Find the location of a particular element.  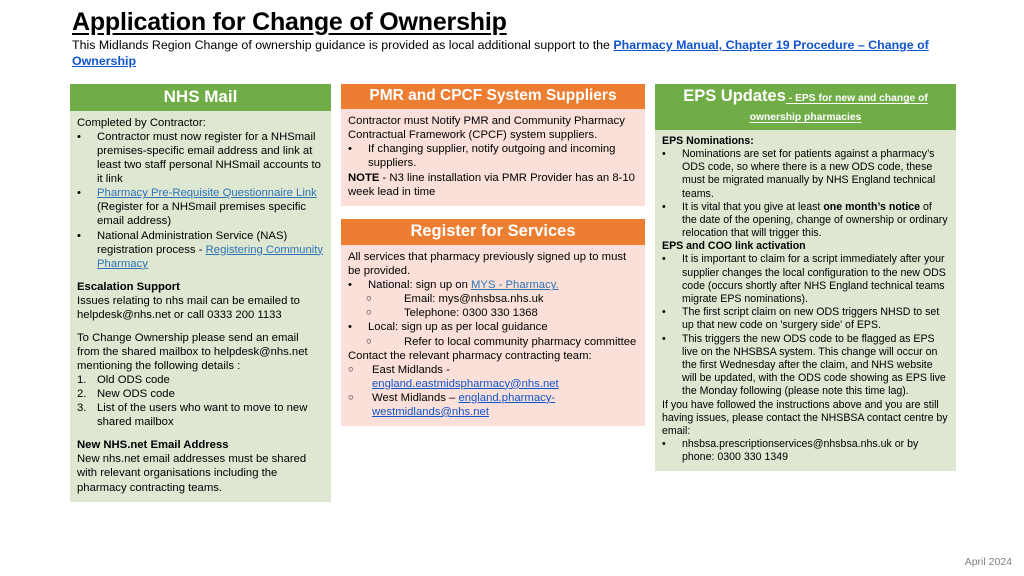

contact-west-midlands-label: West Midlands – is located at coordinates (414, 397).